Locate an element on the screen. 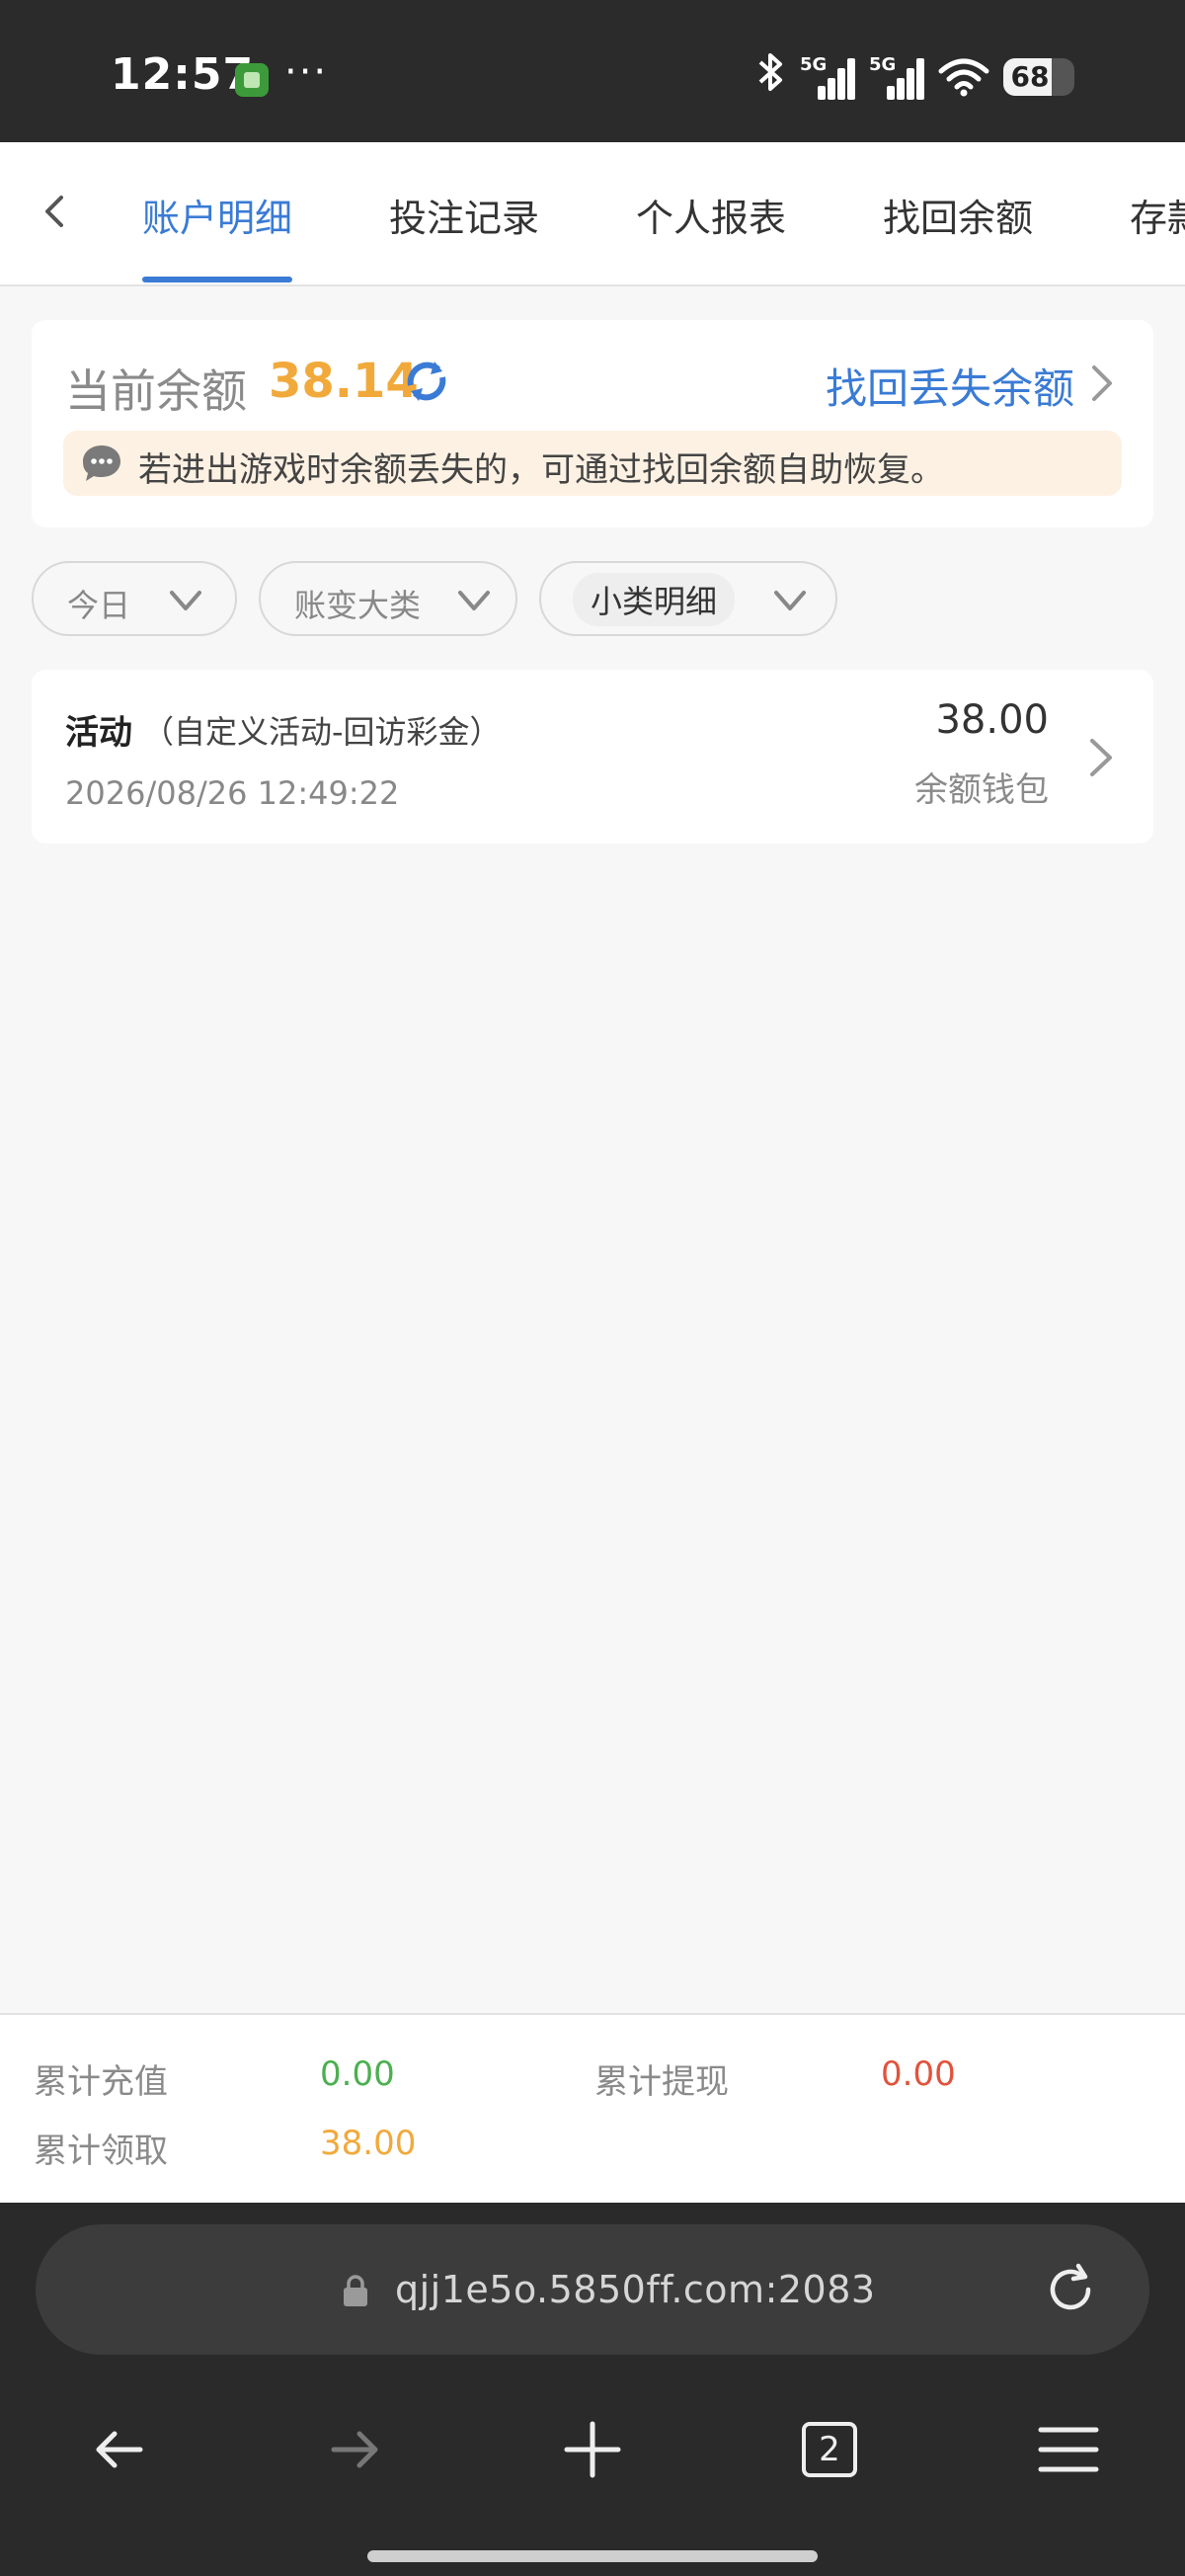  balance-value: 38.14 is located at coordinates (344, 381).